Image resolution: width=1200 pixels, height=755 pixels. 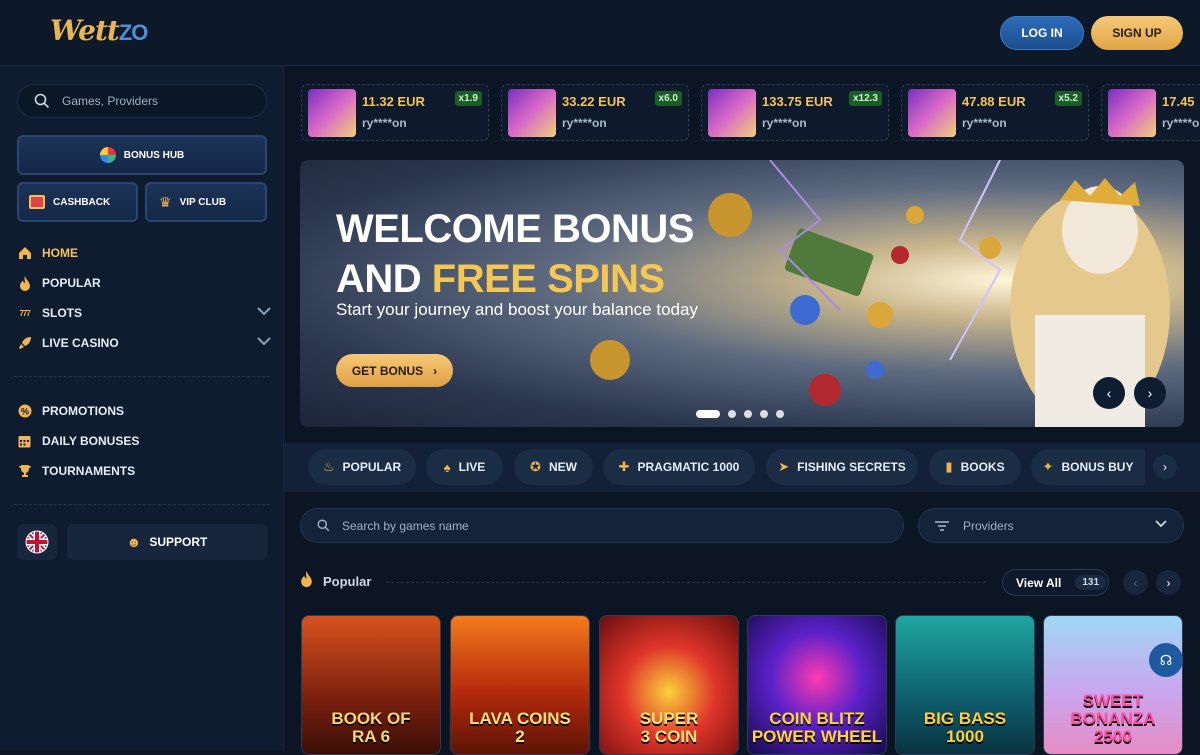 What do you see at coordinates (144, 441) in the screenshot?
I see `sidebar-item-daily-bonuses: DAILY BONUSES` at bounding box center [144, 441].